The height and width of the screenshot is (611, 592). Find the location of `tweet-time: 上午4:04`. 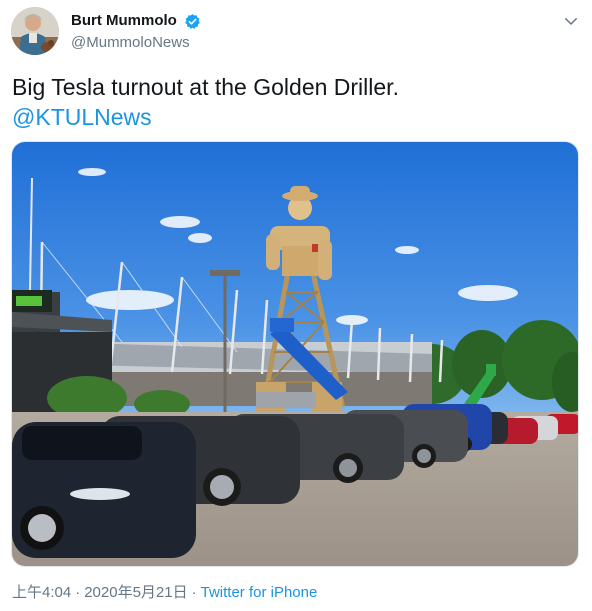

tweet-time: 上午4:04 is located at coordinates (41, 592).